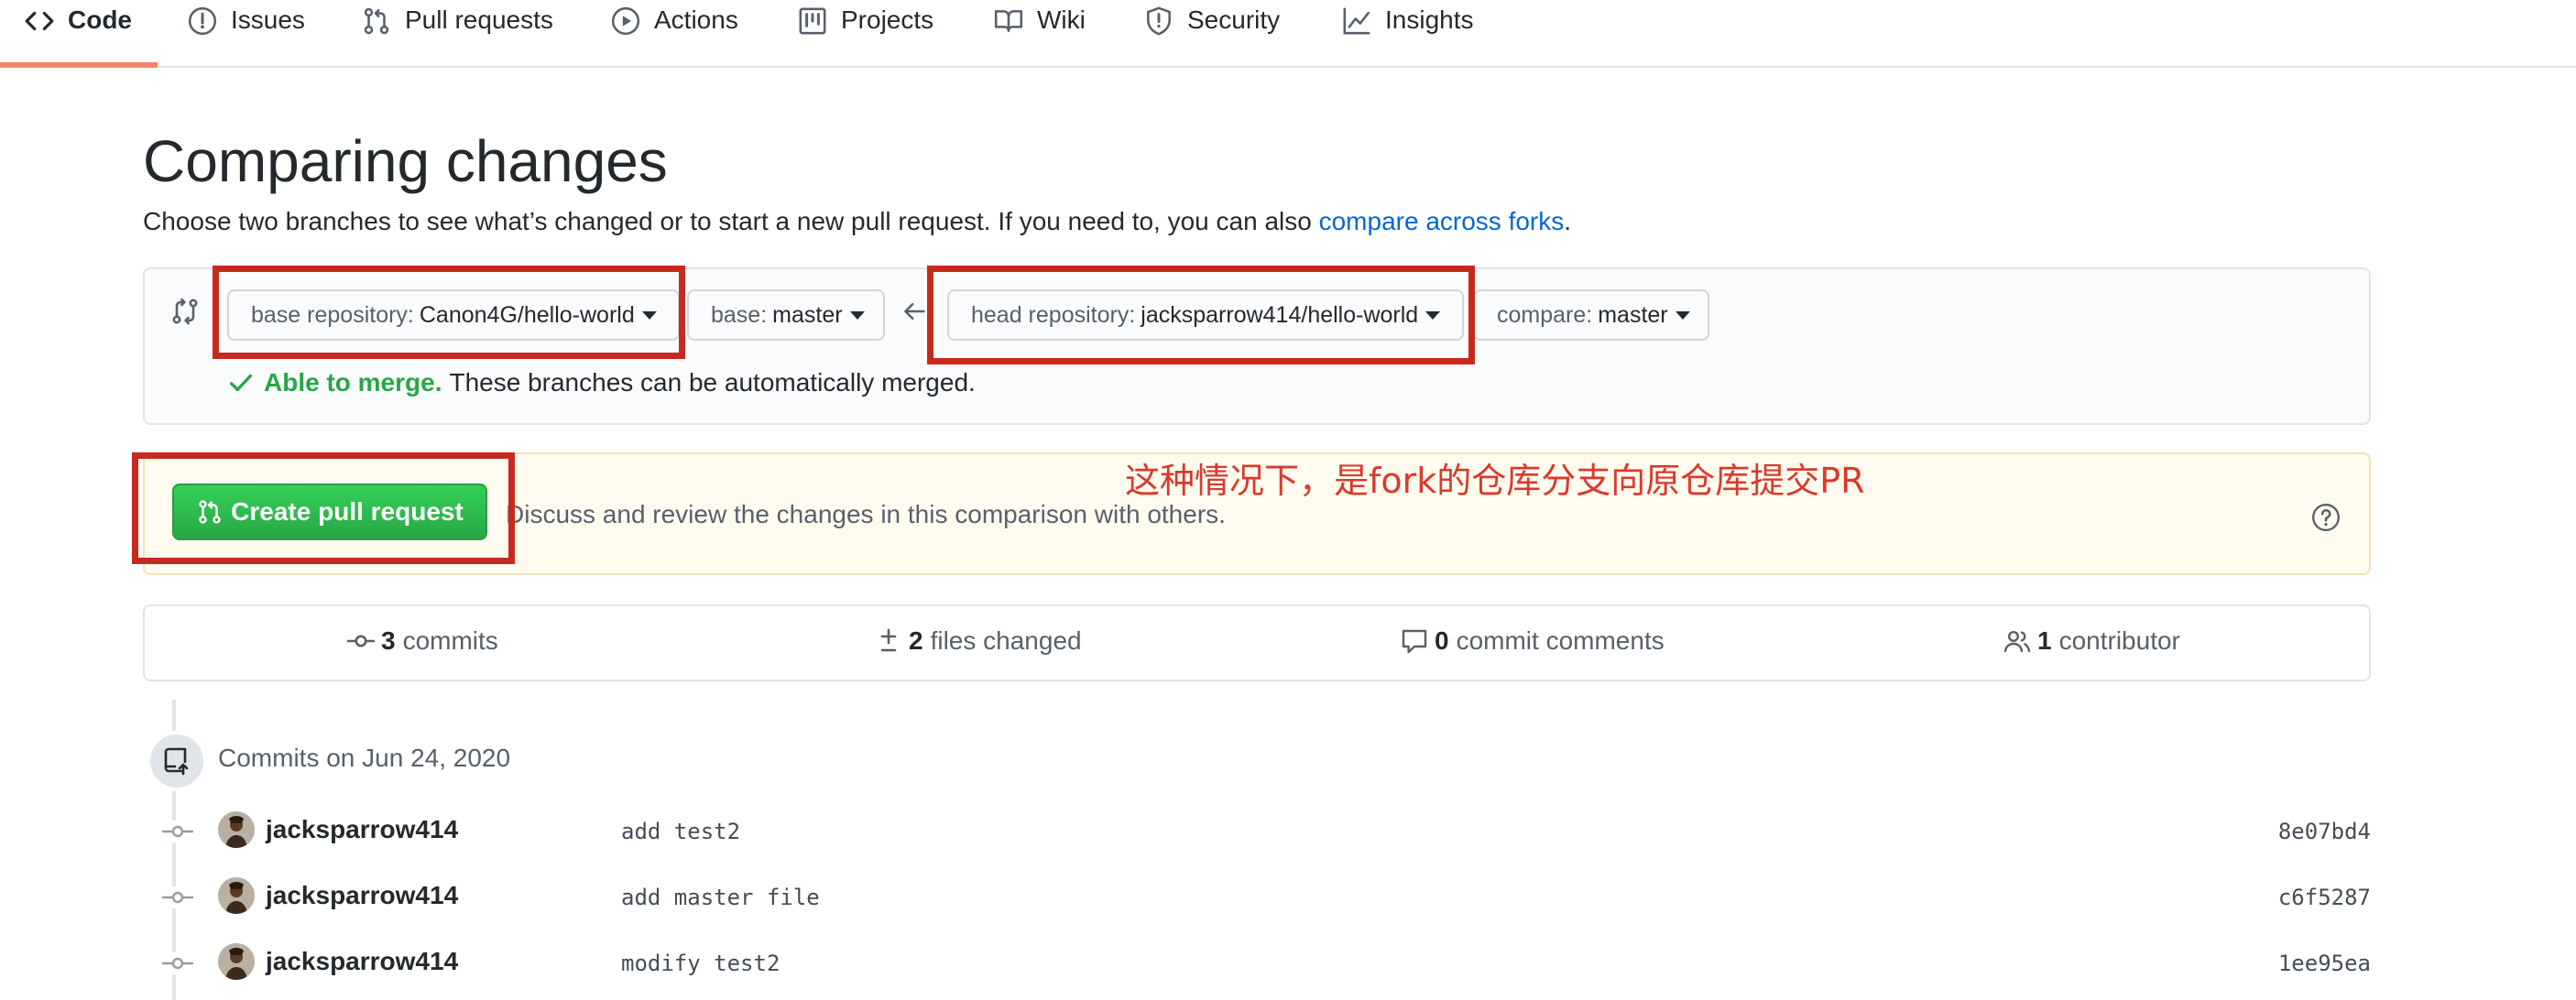 The height and width of the screenshot is (1000, 2576). Describe the element at coordinates (808, 314) in the screenshot. I see `base-branch-value: master` at that location.